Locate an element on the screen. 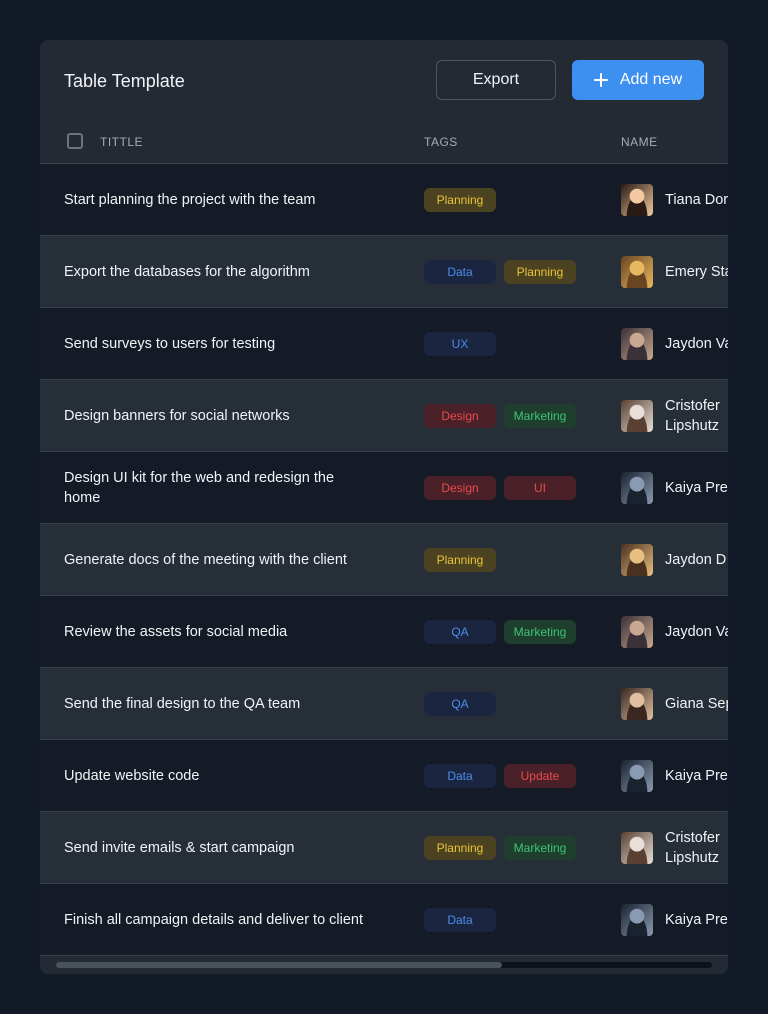  add-new-button: Add new is located at coordinates (638, 80).